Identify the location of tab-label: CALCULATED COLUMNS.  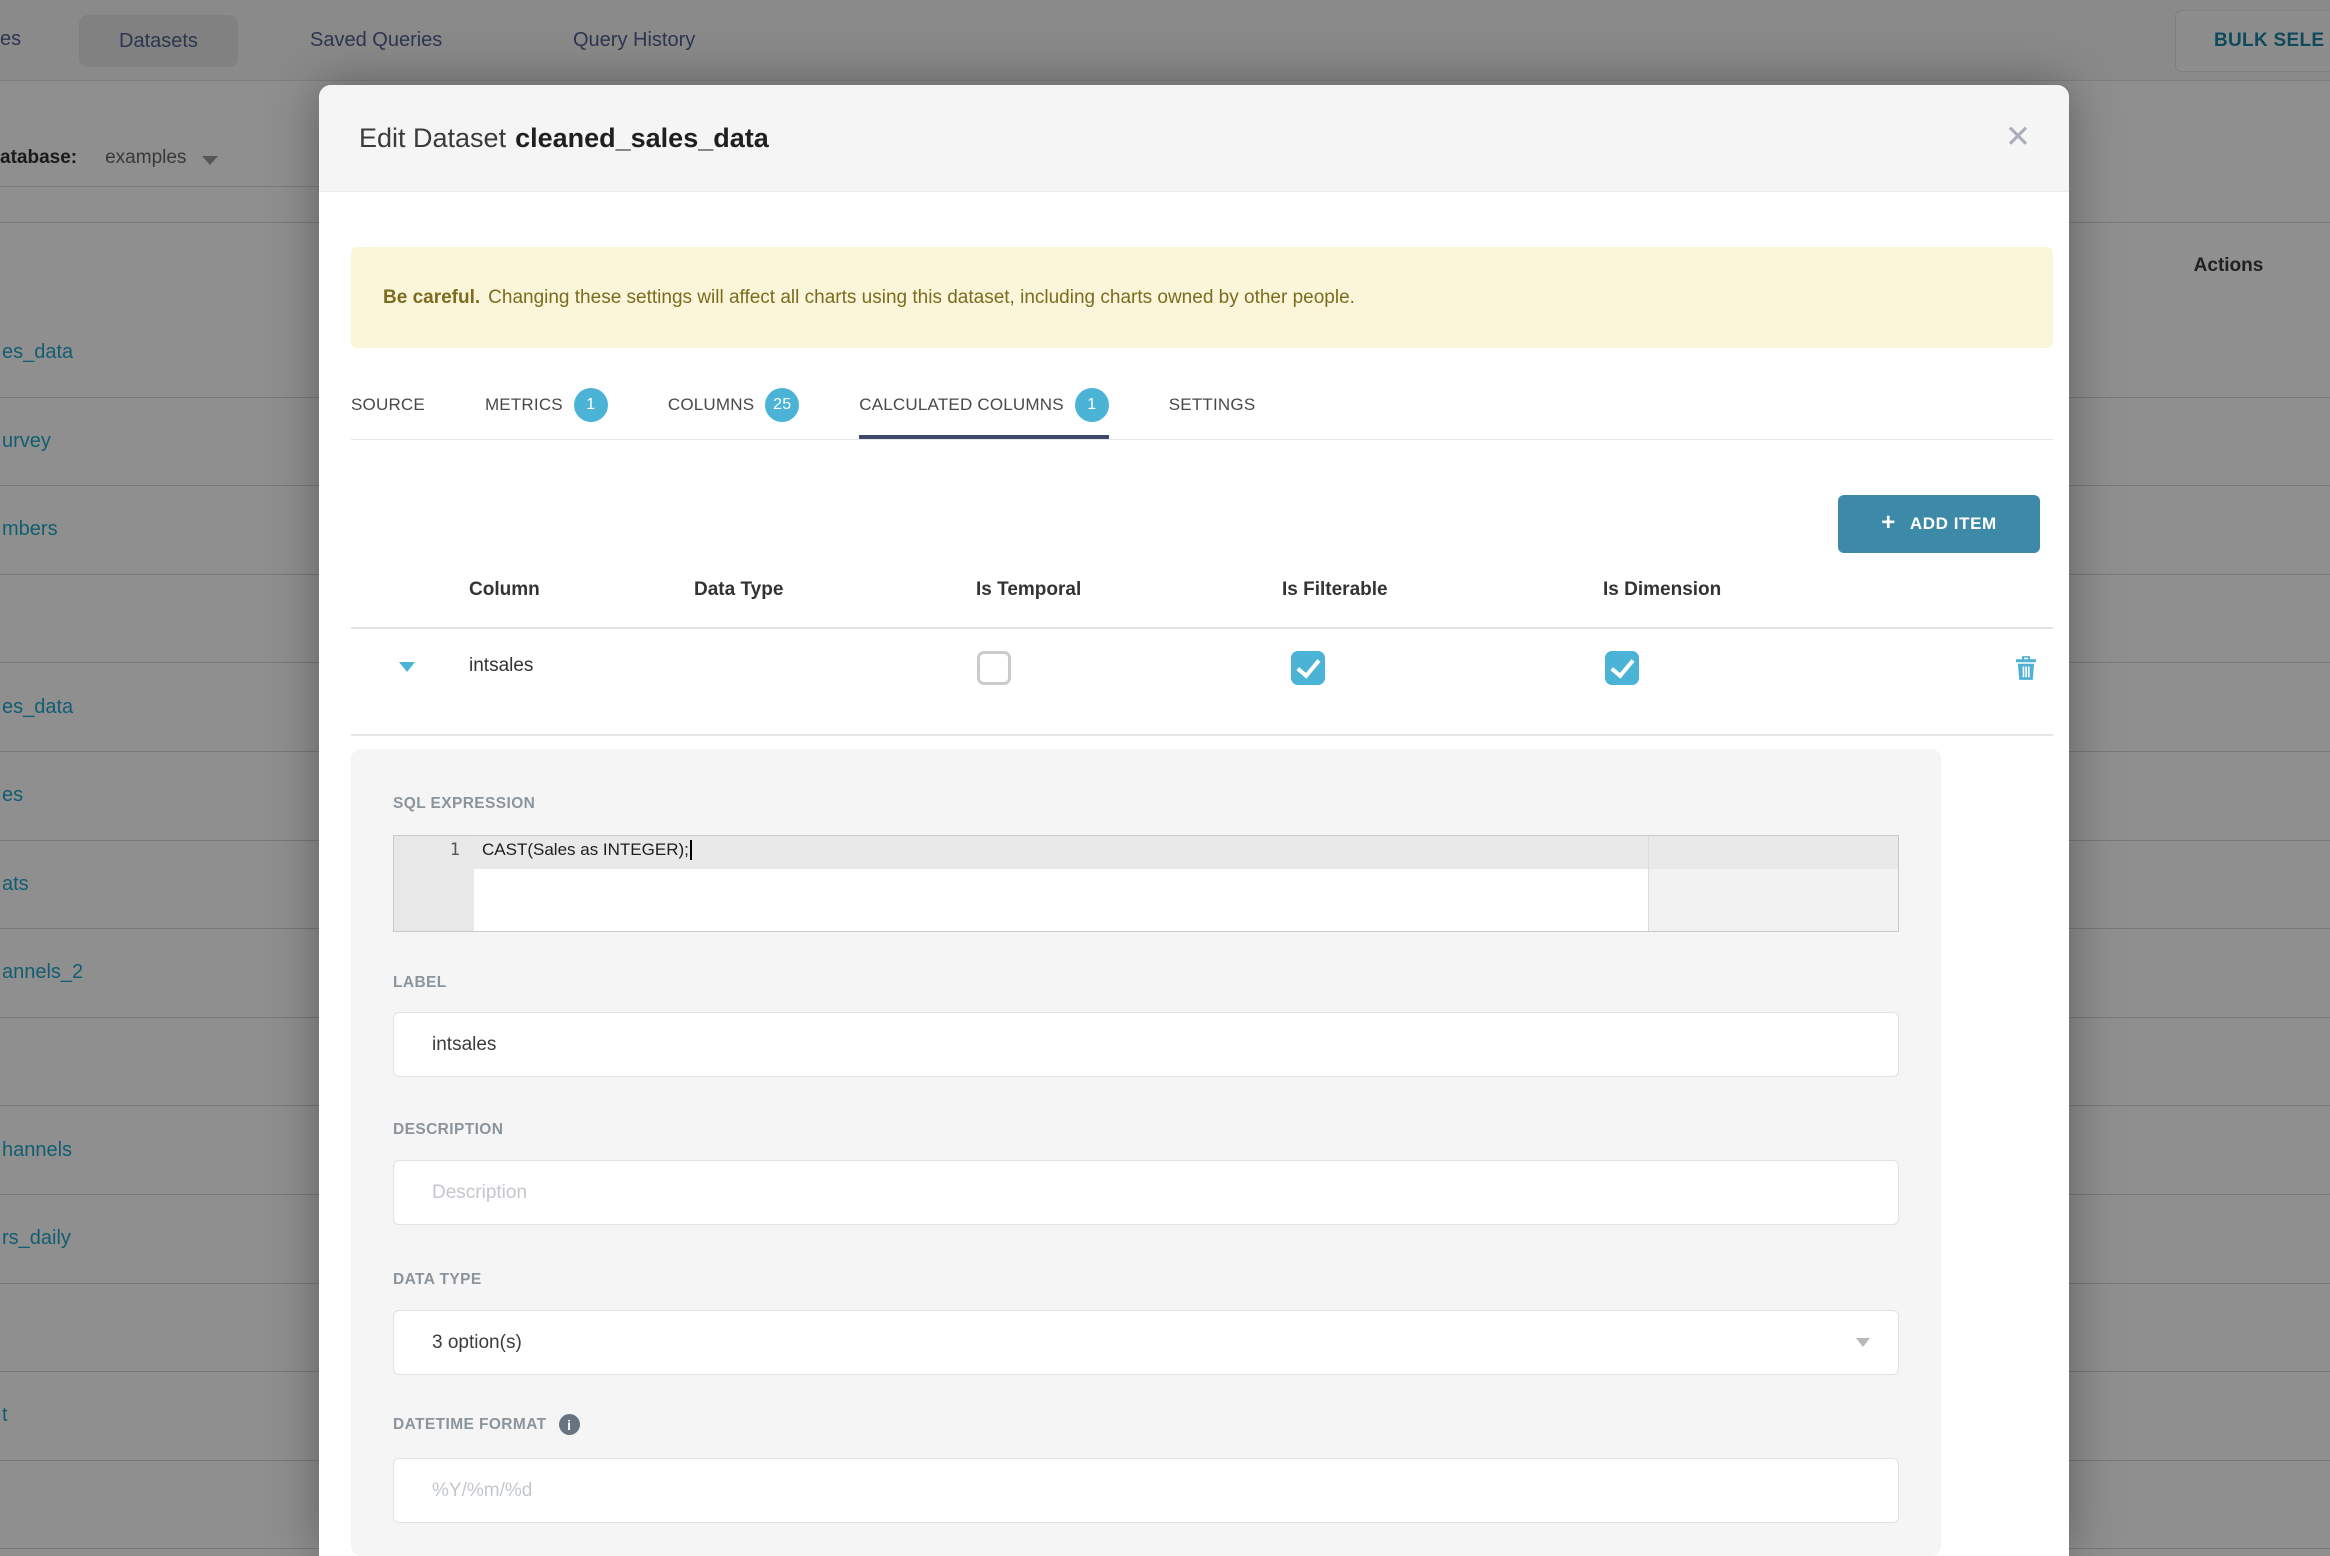
(961, 404).